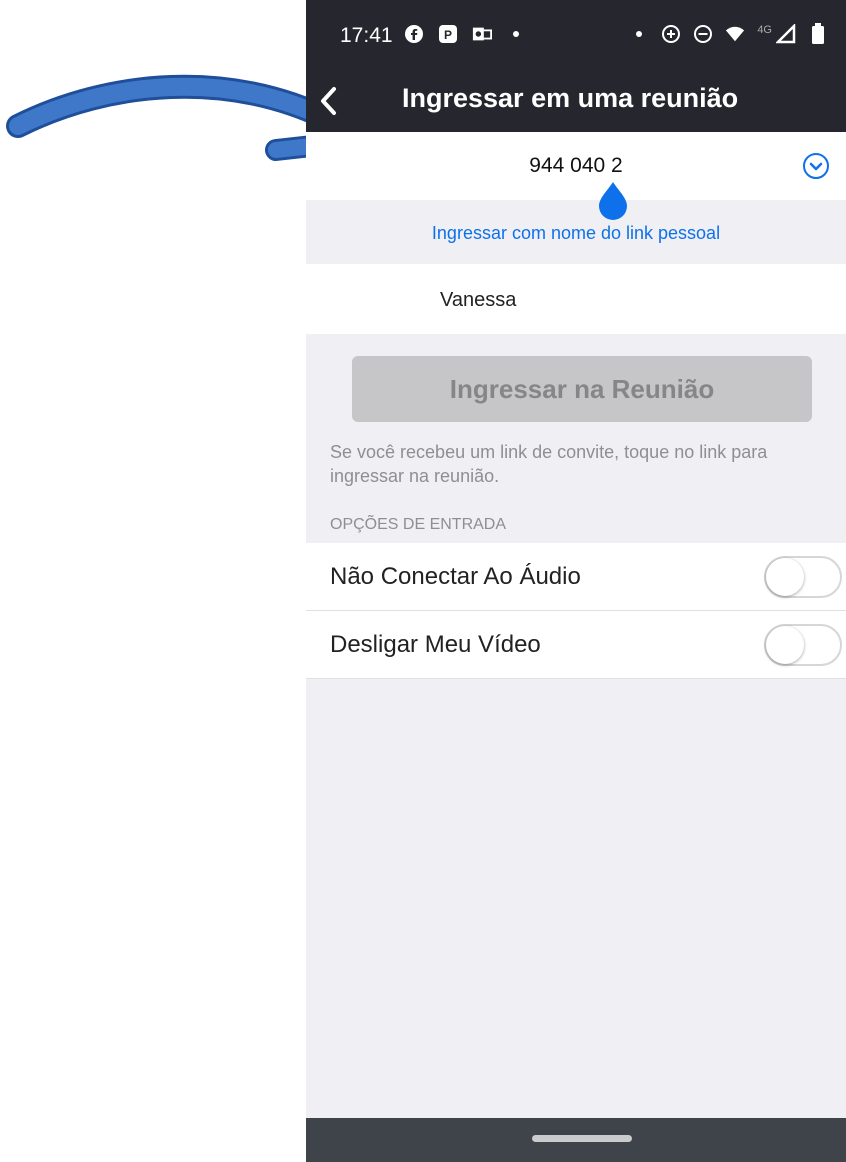 This screenshot has height=1162, width=846. I want to click on pinterest-icon: P, so click(448, 34).